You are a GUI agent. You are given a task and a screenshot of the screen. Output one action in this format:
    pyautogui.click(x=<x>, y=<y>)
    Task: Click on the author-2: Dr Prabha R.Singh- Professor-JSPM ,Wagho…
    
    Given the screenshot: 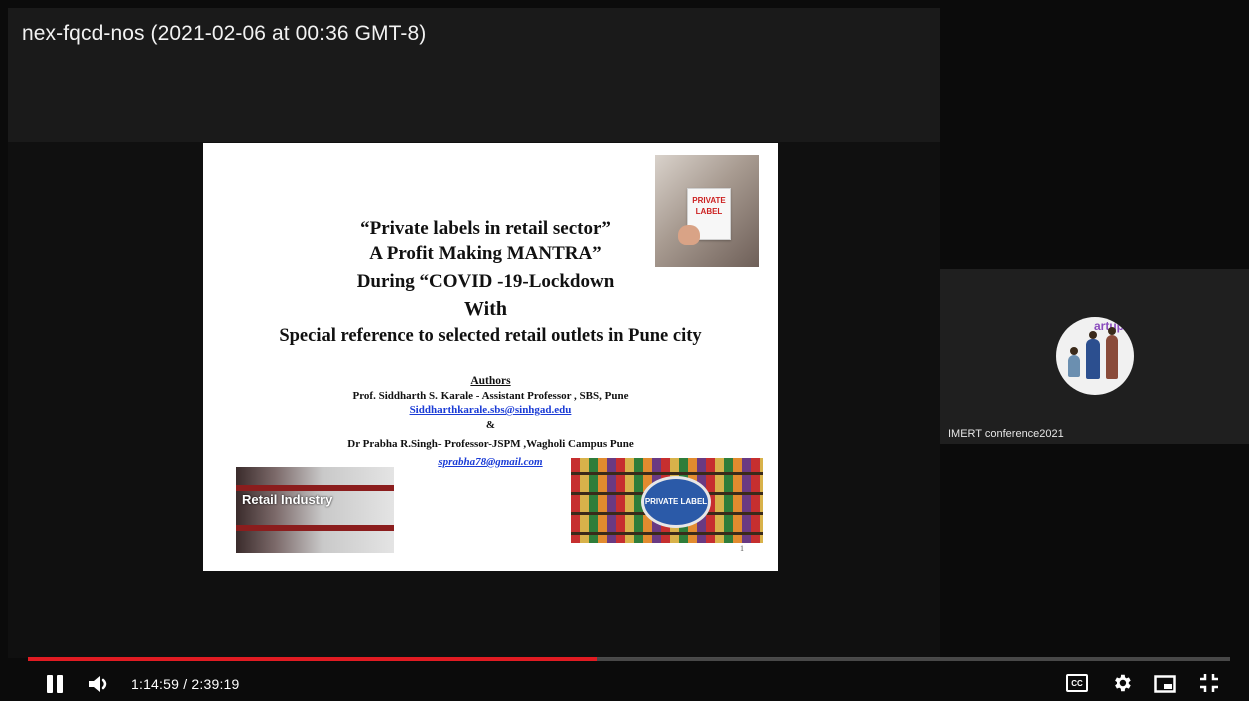 What is the action you would take?
    pyautogui.click(x=490, y=444)
    